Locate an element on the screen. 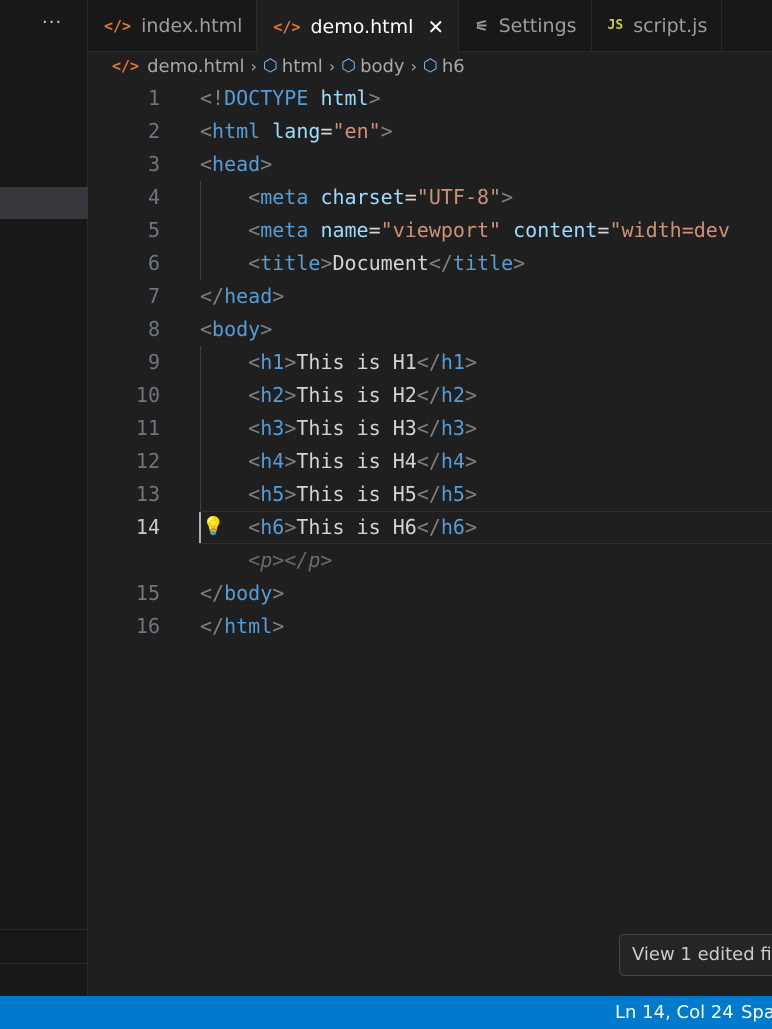 The width and height of the screenshot is (772, 1029). tab-settings: ⚟ Settings is located at coordinates (525, 25).